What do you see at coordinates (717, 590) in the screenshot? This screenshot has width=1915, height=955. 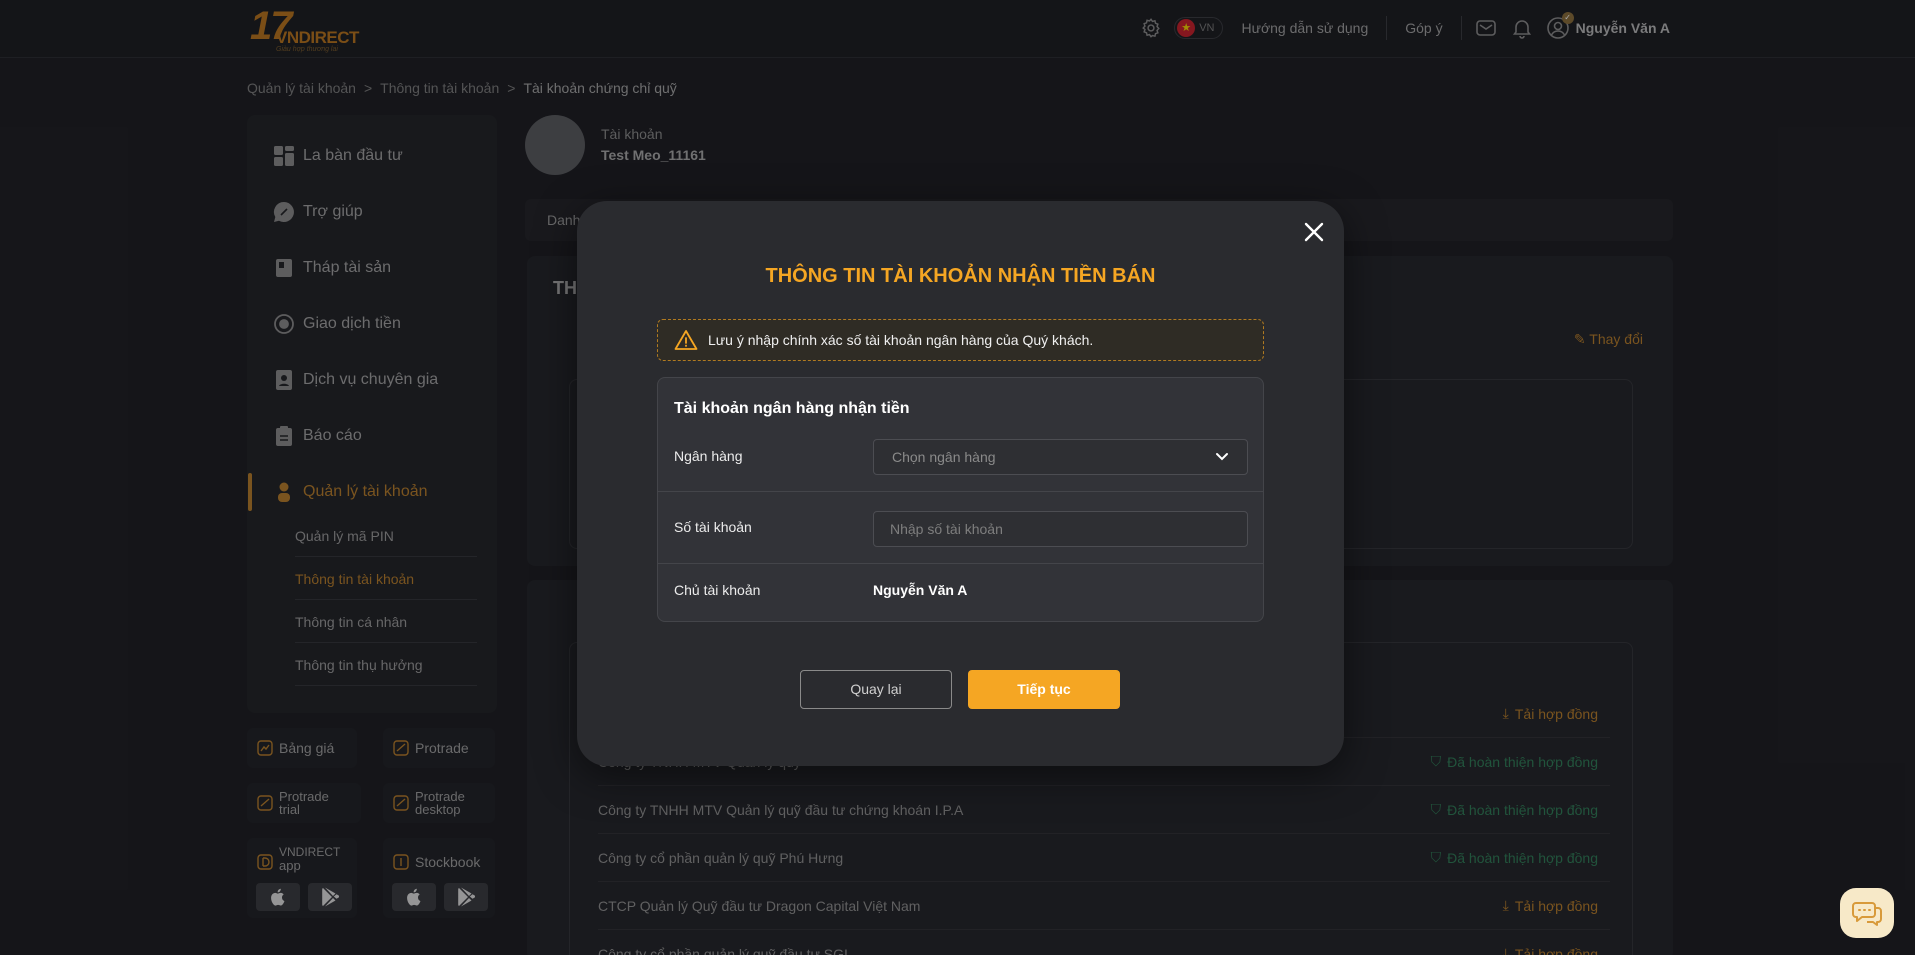 I see `account-owner-label: Chủ tài khoản` at bounding box center [717, 590].